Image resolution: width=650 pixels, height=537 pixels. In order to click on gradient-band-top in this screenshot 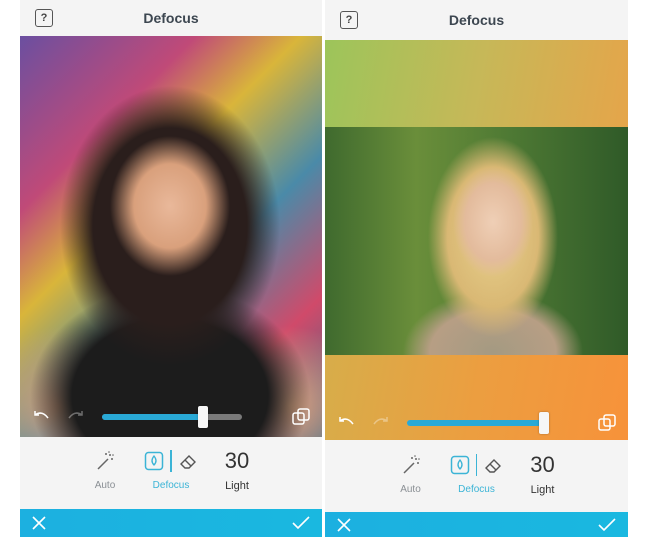, I will do `click(476, 83)`.